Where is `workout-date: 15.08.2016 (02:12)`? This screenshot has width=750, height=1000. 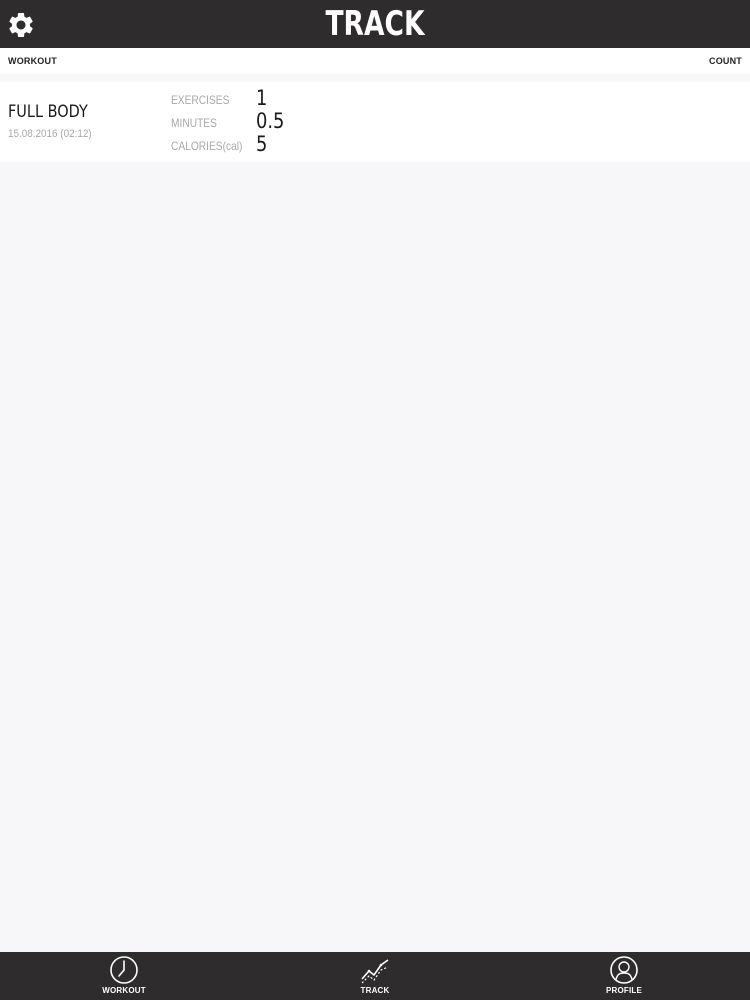 workout-date: 15.08.2016 (02:12) is located at coordinates (50, 134).